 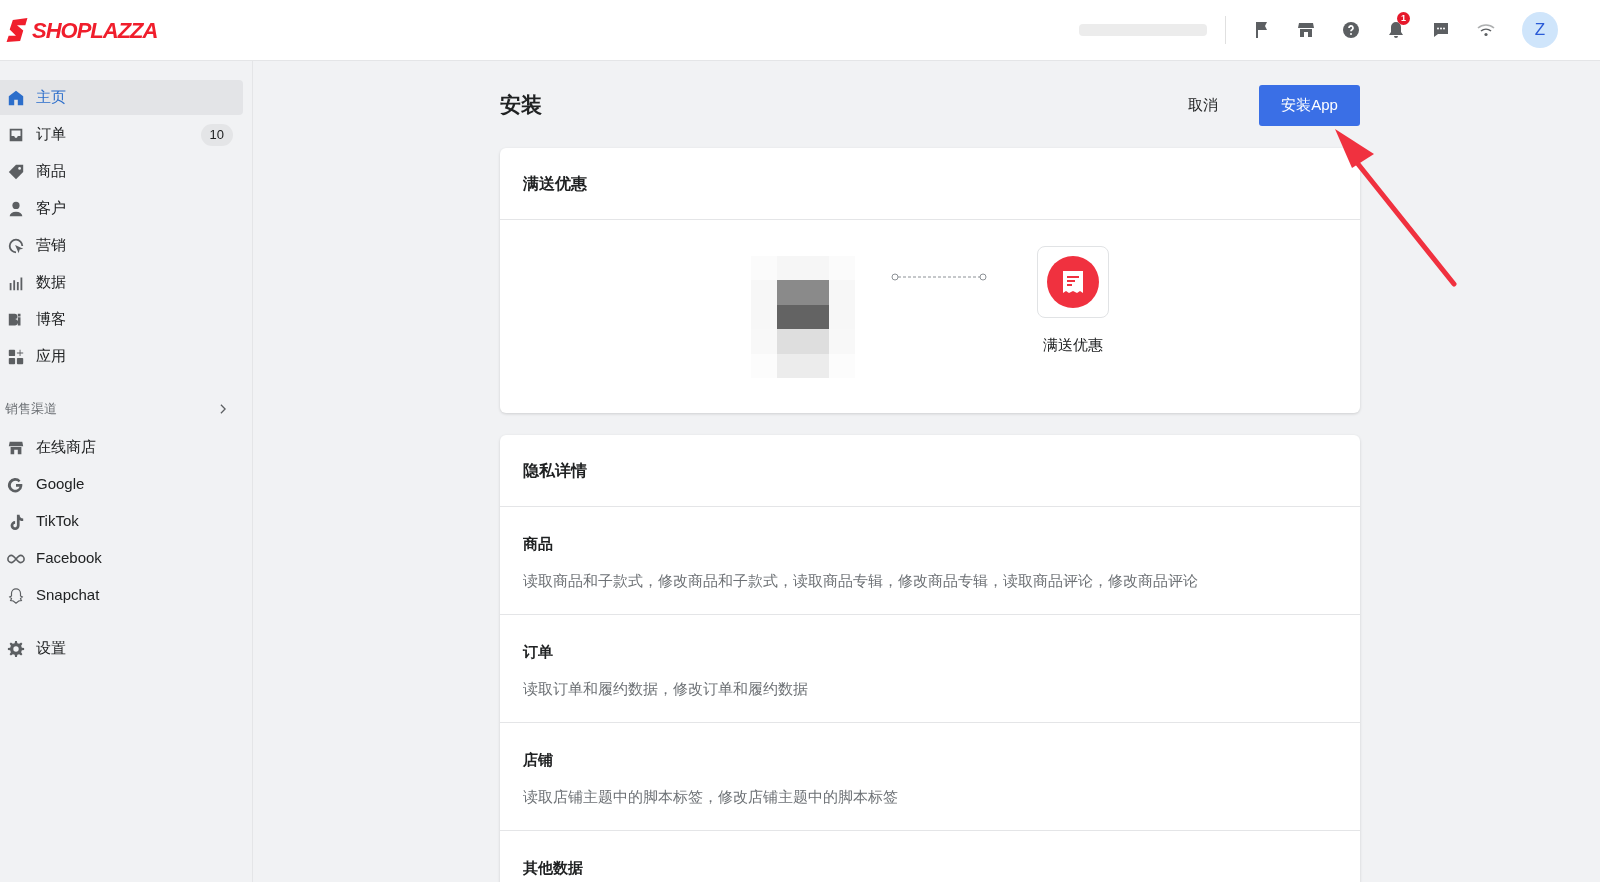 I want to click on sidebar-item: TikTok, so click(x=121, y=521).